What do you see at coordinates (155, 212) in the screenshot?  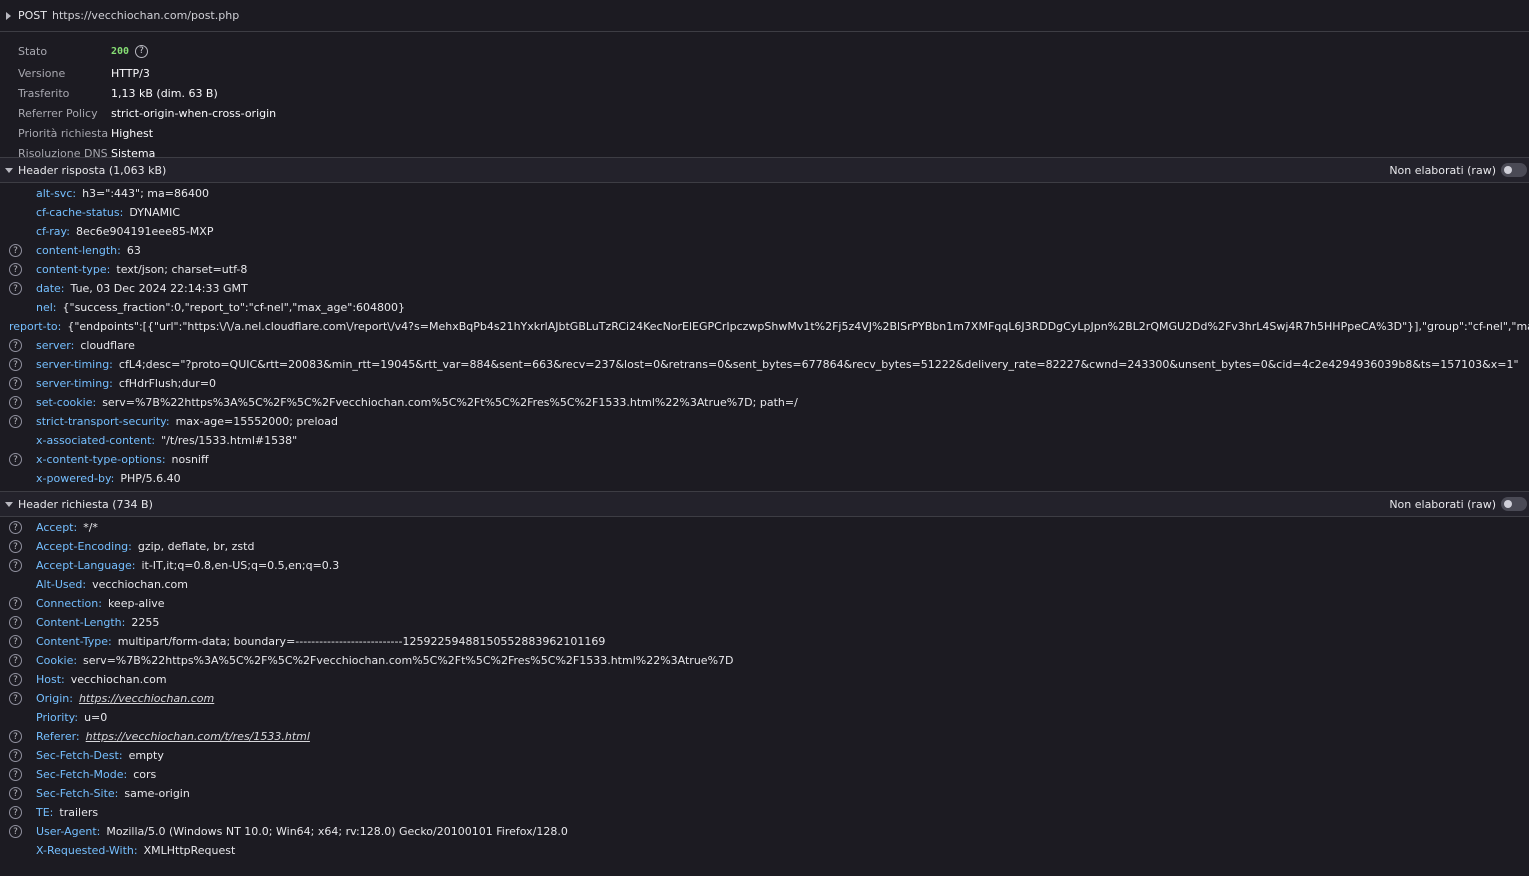 I see `header-value: DYNAMIC` at bounding box center [155, 212].